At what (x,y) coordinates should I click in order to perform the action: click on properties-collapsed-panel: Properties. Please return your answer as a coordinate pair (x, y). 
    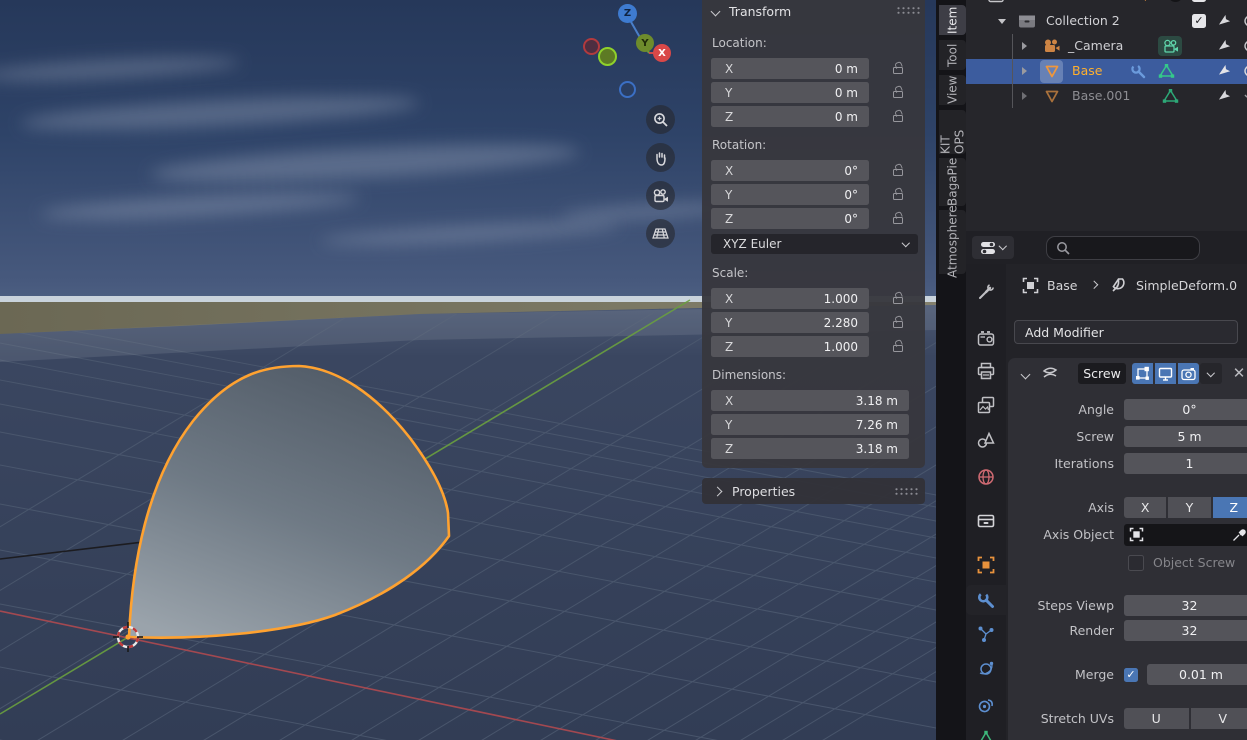
    Looking at the image, I should click on (813, 491).